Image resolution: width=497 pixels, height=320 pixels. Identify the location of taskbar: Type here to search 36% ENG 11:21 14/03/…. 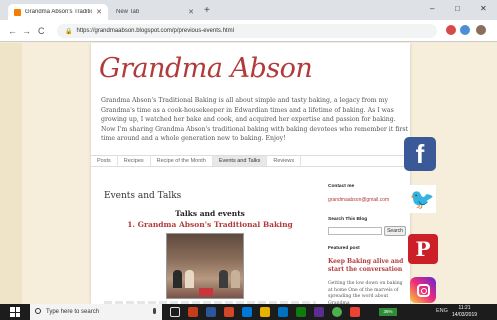
(248, 312).